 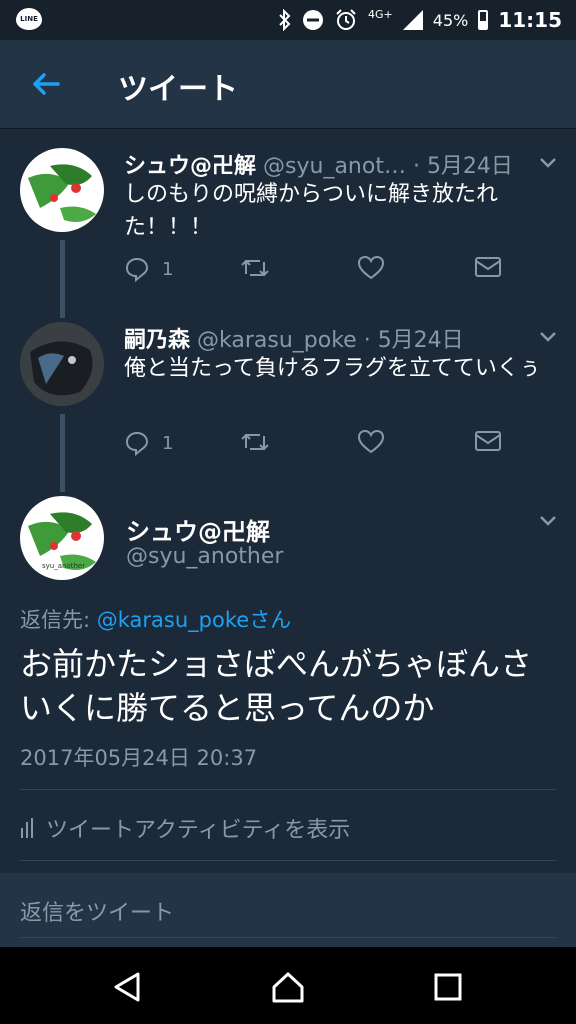 I want to click on battery-icon, so click(x=483, y=20).